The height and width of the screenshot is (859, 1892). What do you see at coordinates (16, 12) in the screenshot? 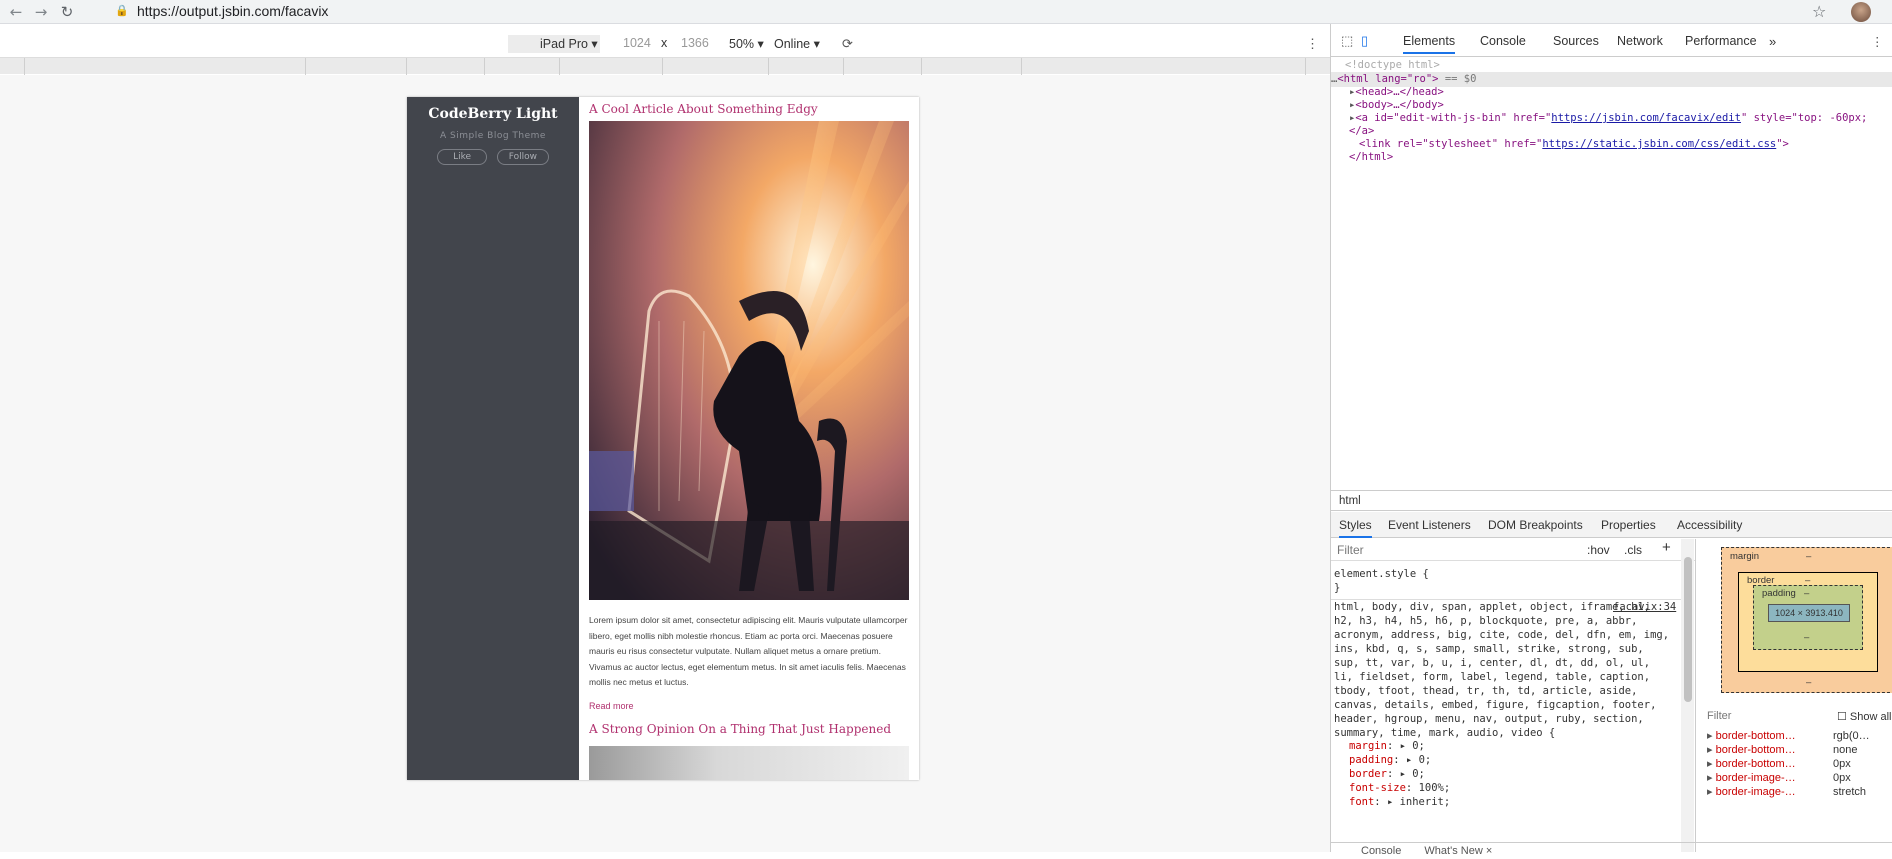
I see `back-icon: ←` at bounding box center [16, 12].